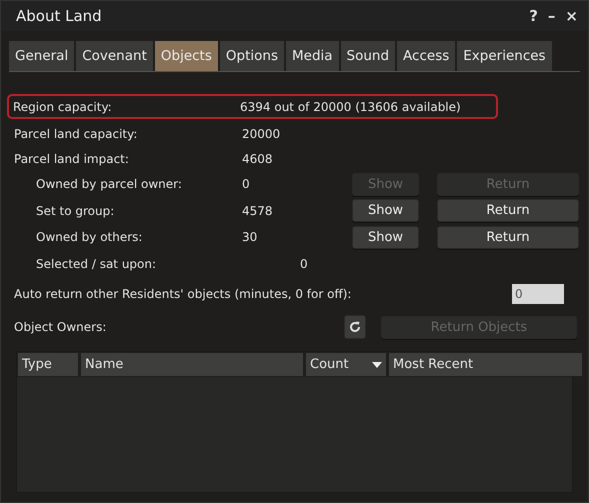 This screenshot has width=589, height=503. Describe the element at coordinates (250, 237) in the screenshot. I see `field-value: 30` at that location.